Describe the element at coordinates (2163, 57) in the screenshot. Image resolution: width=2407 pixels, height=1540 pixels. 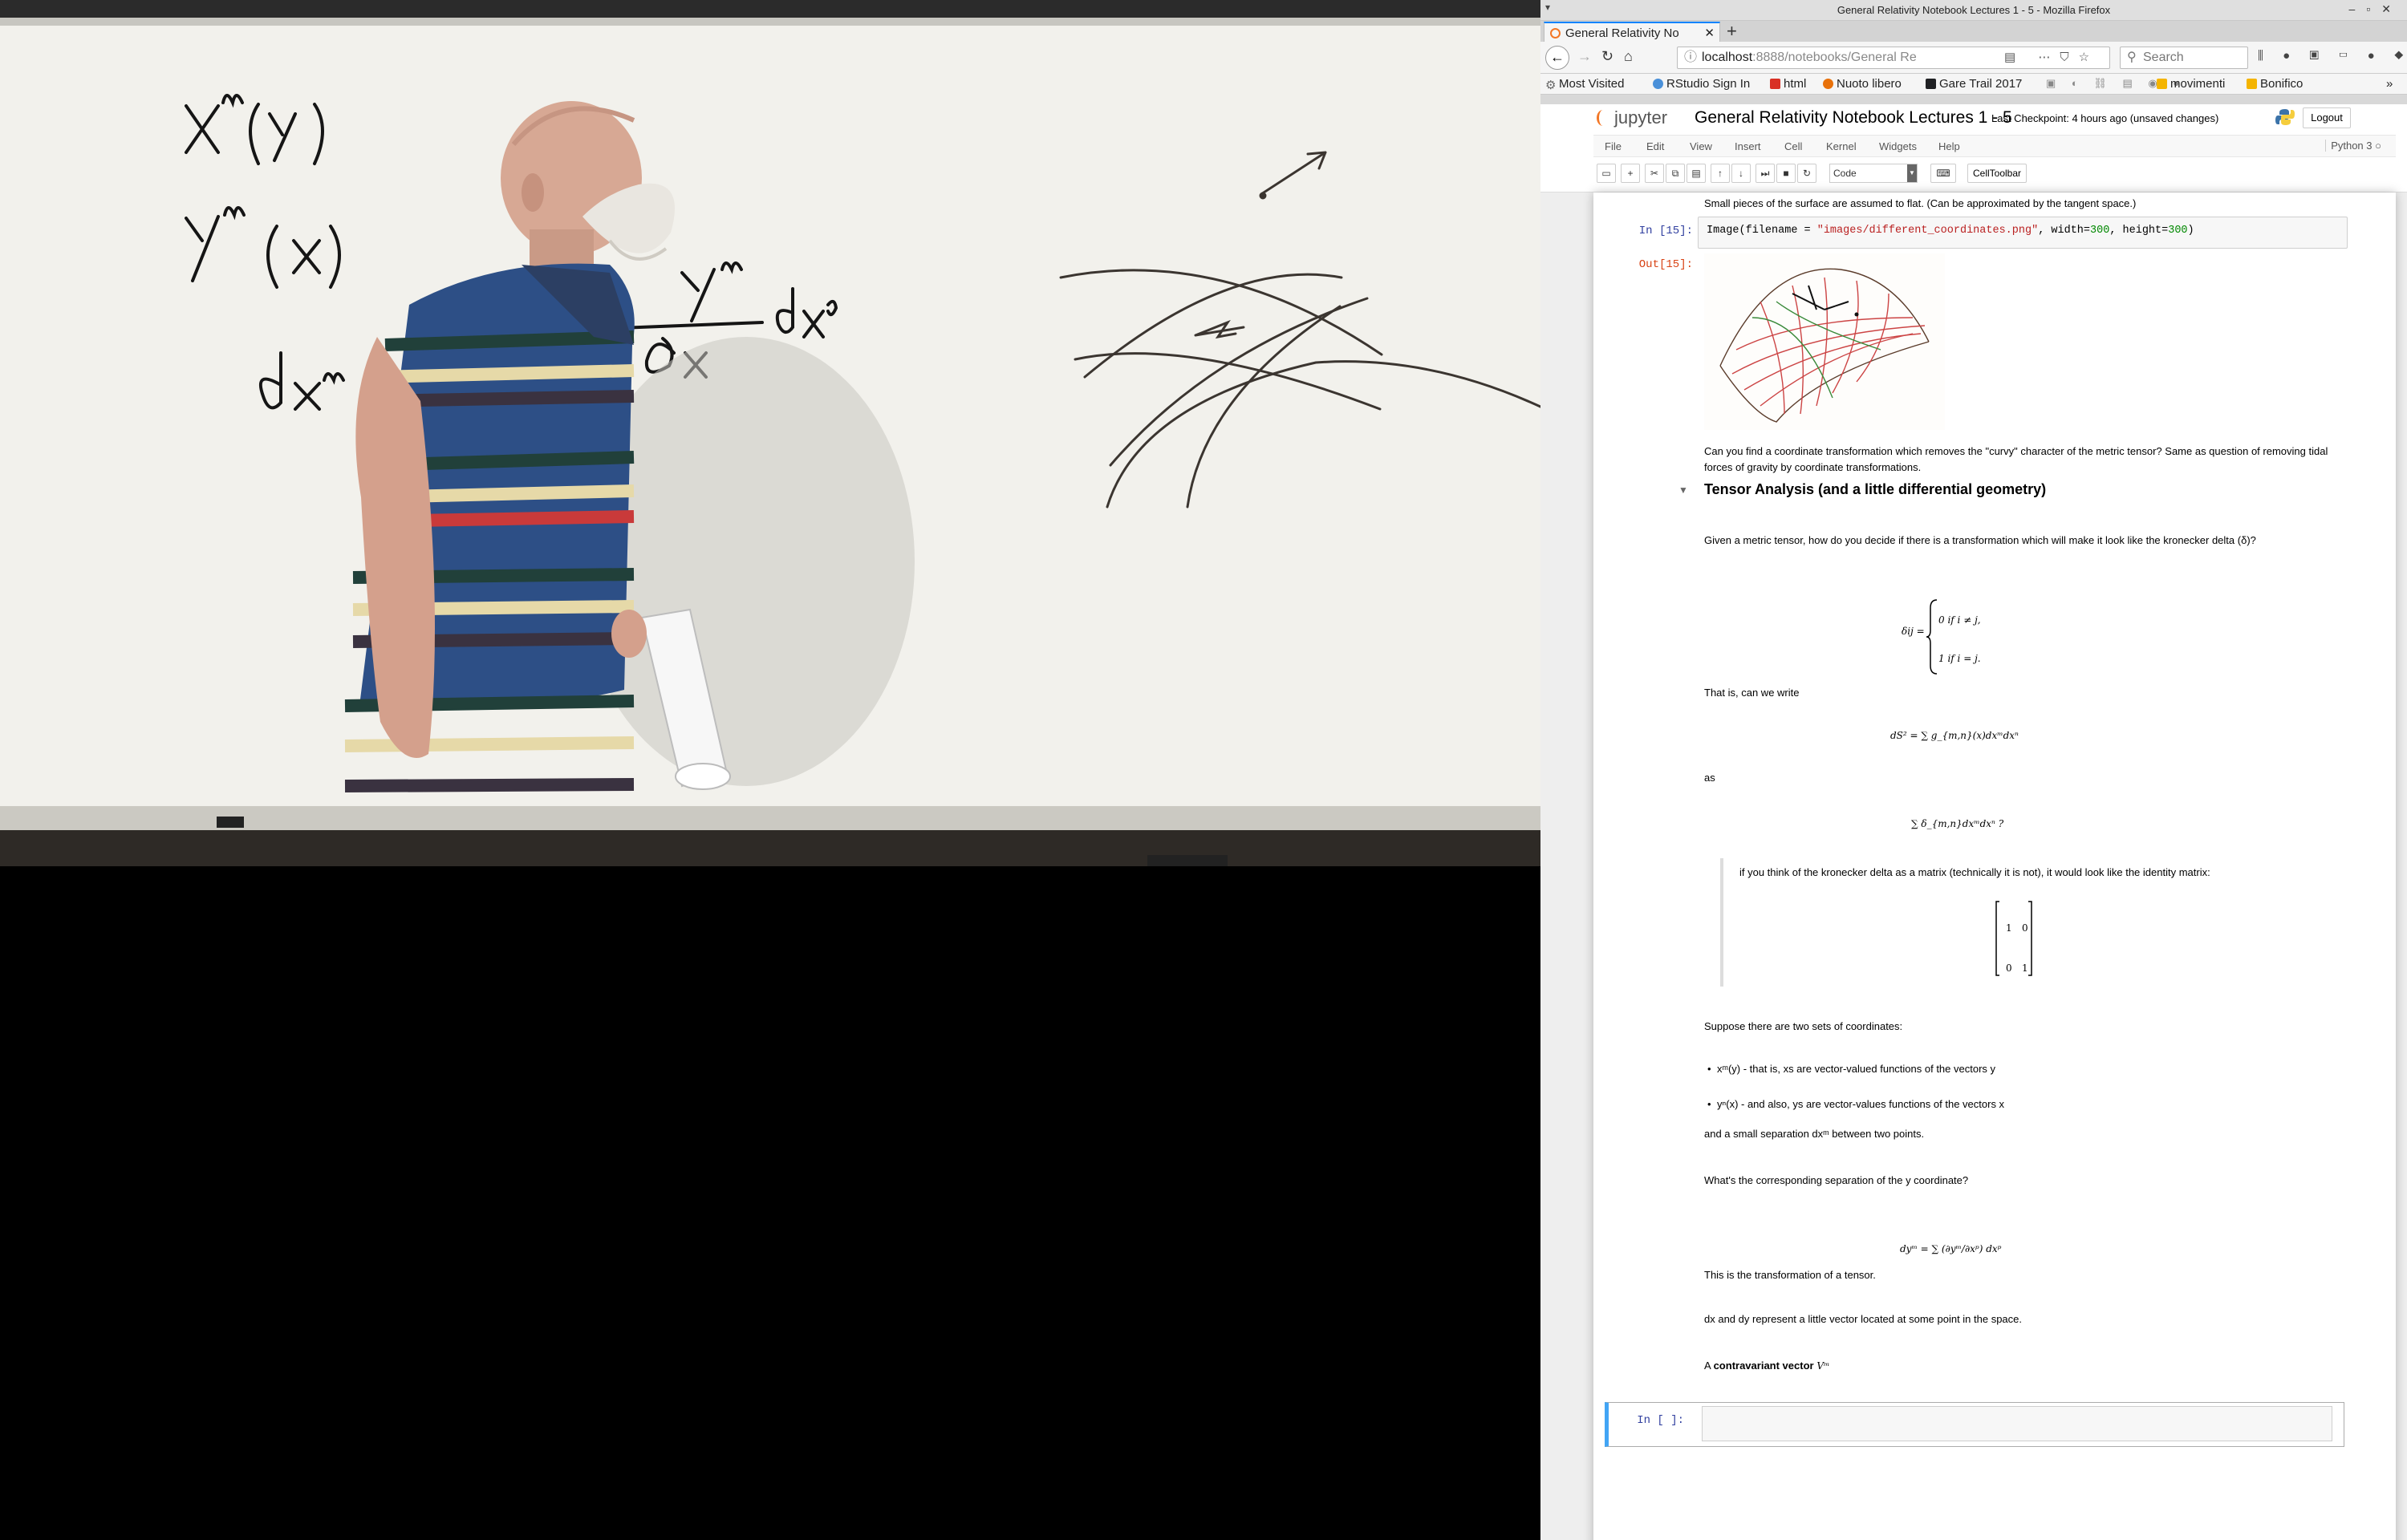
I see `search-placeholder: Search` at that location.